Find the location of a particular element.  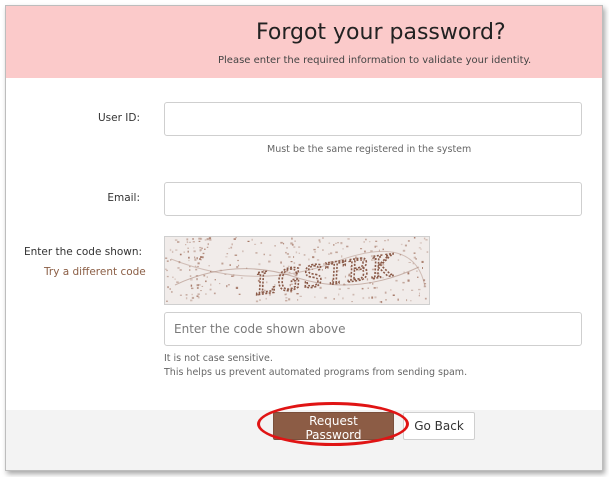

captcha-label: Enter the code shown: is located at coordinates (83, 252).